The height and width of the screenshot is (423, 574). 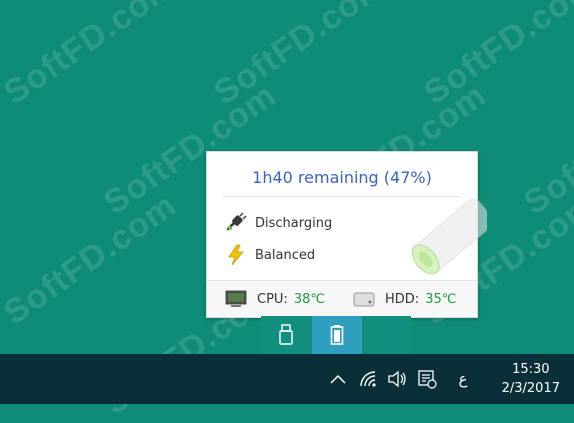 What do you see at coordinates (449, 236) in the screenshot?
I see `battery-illustration-icon` at bounding box center [449, 236].